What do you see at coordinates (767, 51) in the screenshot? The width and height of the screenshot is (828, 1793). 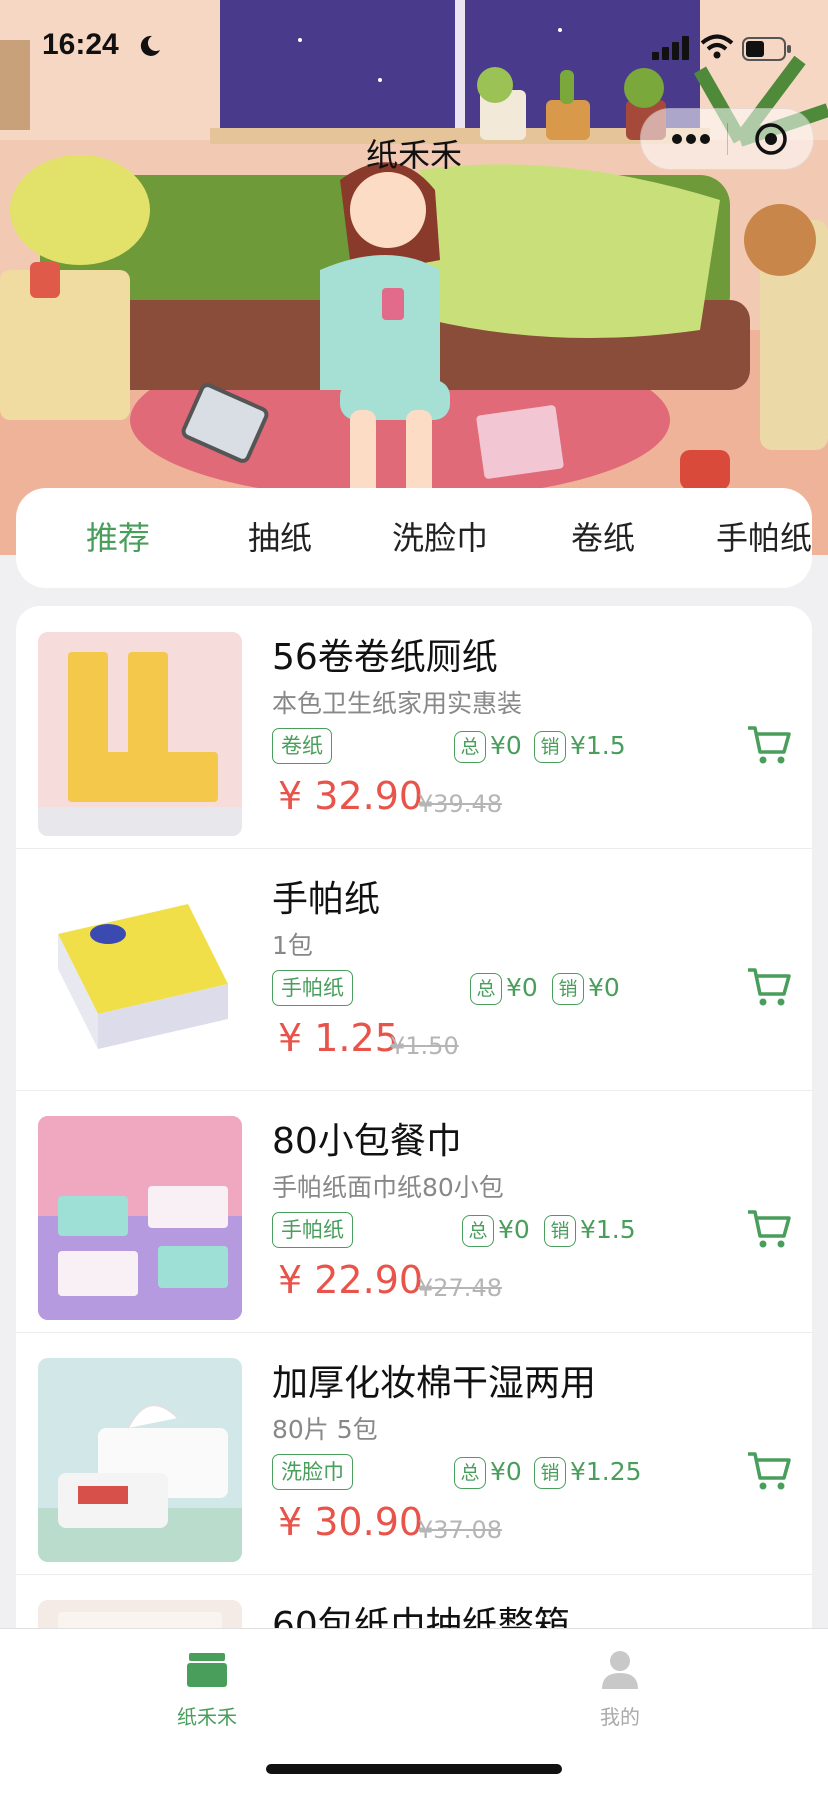 I see `battery-icon` at bounding box center [767, 51].